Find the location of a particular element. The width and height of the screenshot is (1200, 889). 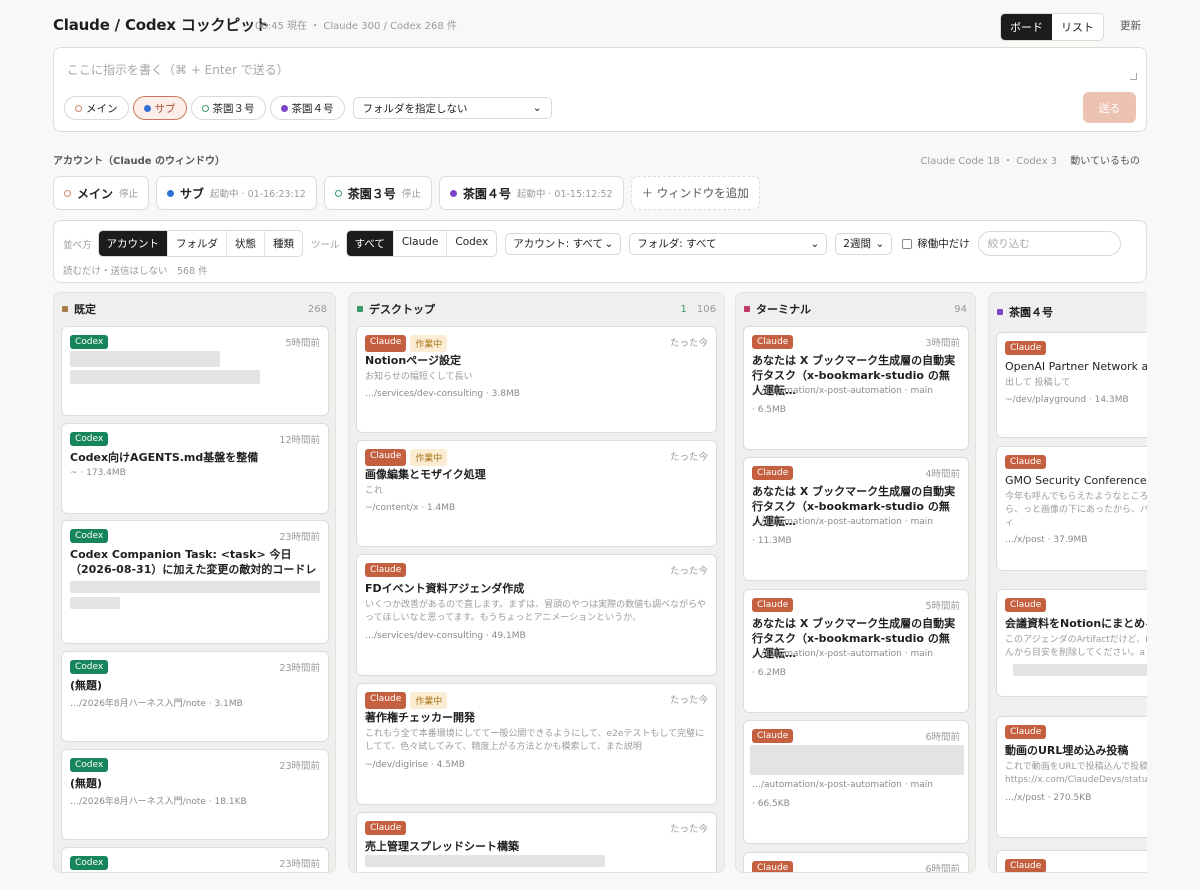

running-only-checkbox: 稼働中だけ is located at coordinates (936, 243).